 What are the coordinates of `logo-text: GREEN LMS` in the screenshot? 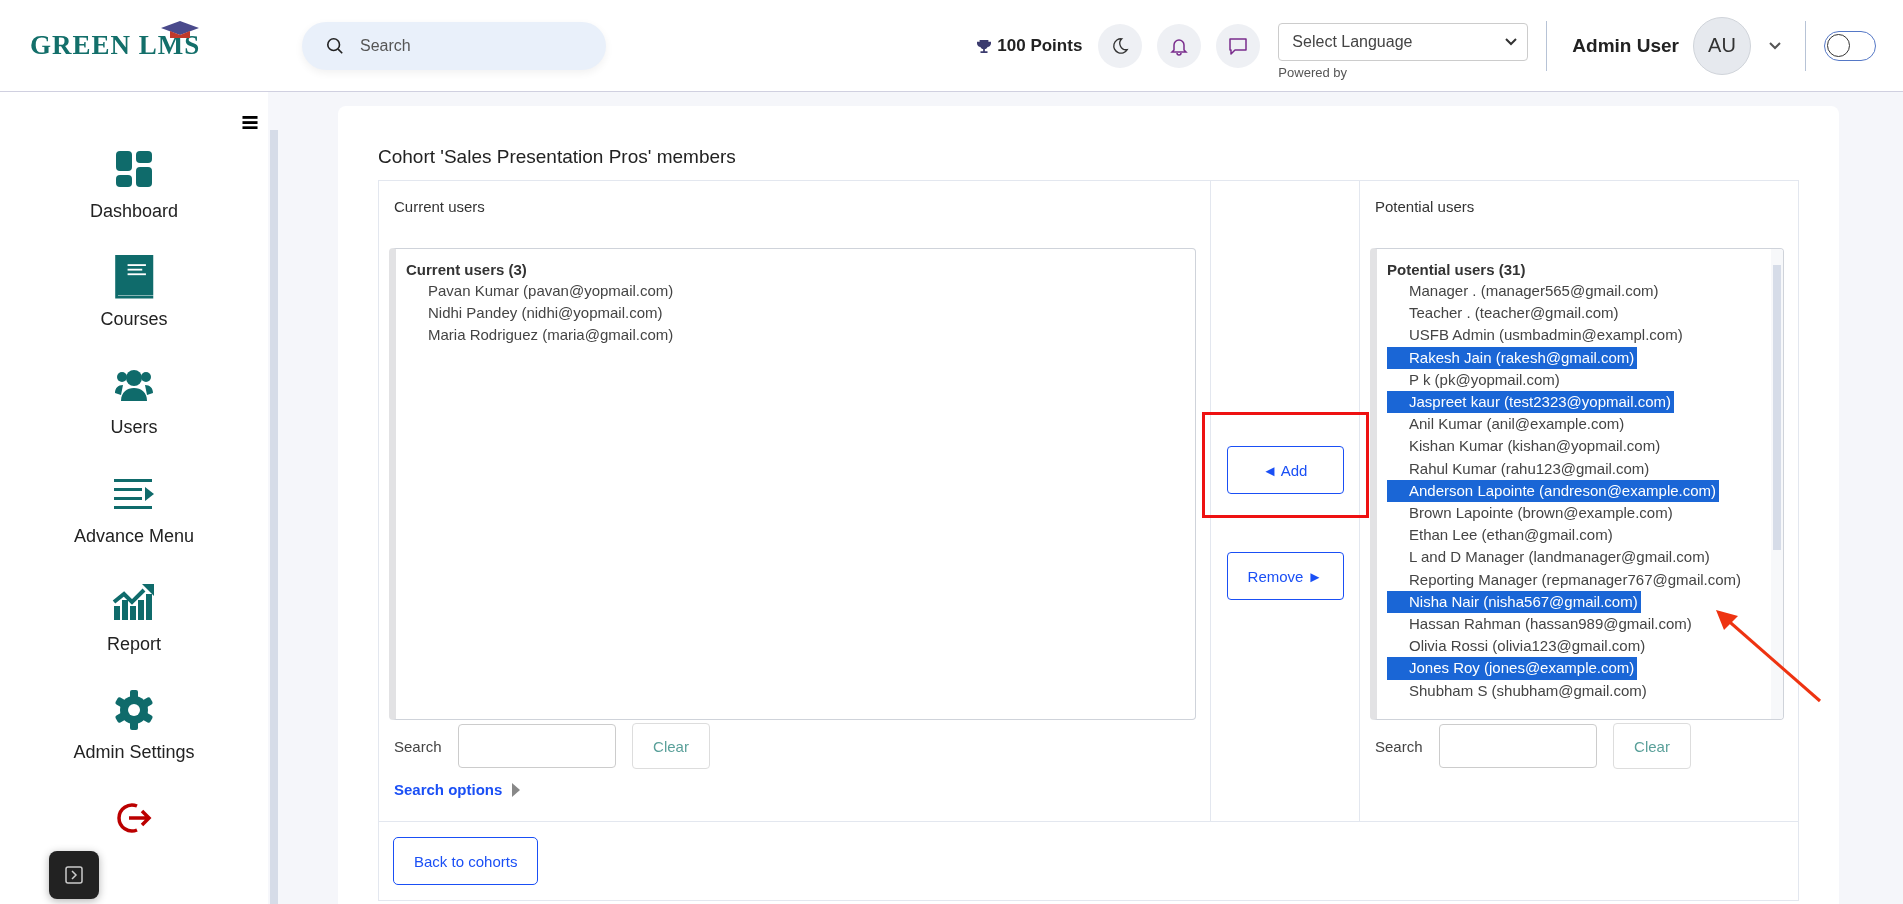 It's located at (115, 45).